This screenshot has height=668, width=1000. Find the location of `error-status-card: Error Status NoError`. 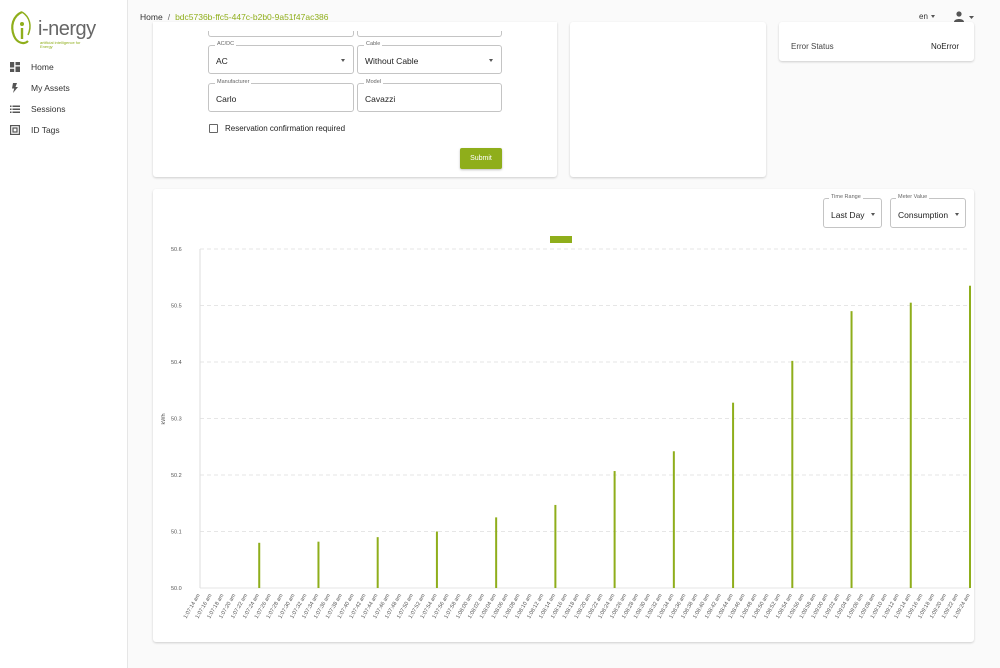

error-status-card: Error Status NoError is located at coordinates (876, 41).